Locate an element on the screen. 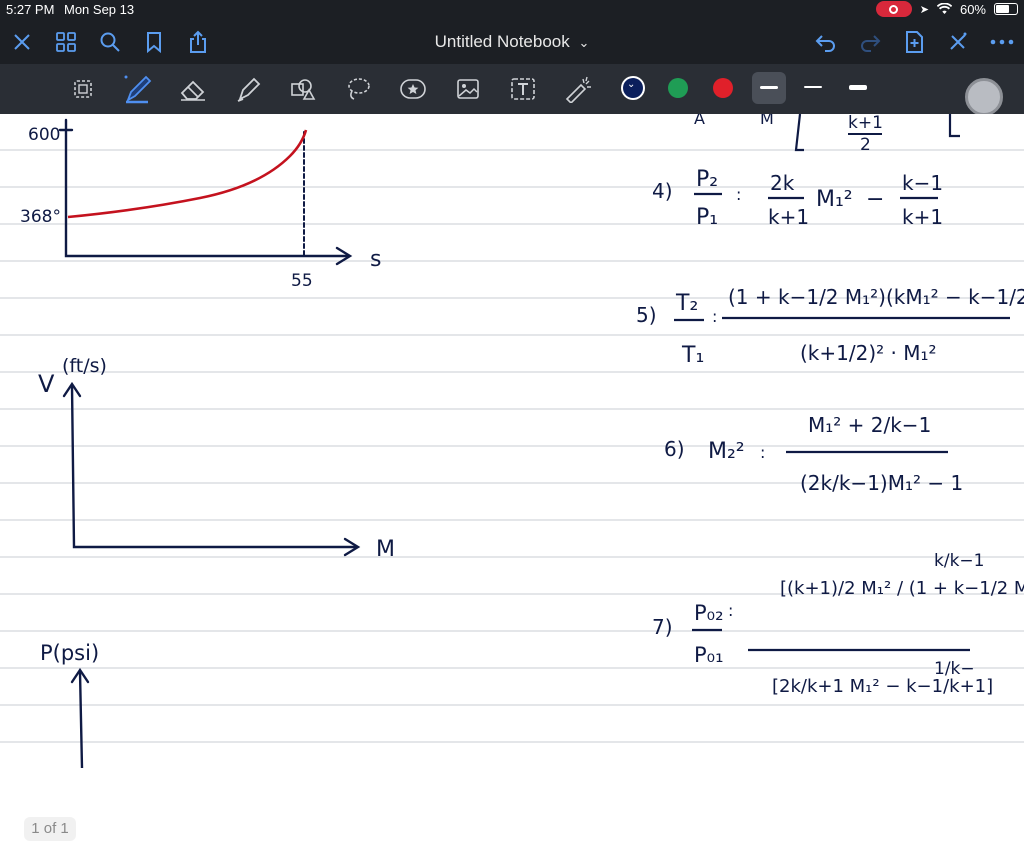  wifi-icon is located at coordinates (944, 8).